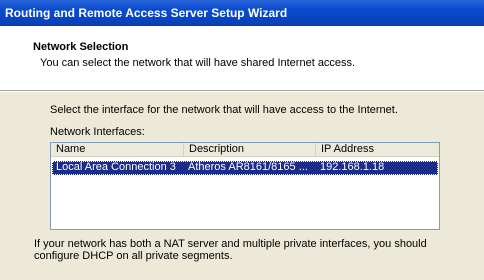  What do you see at coordinates (242, 91) in the screenshot?
I see `header-divider-highlight` at bounding box center [242, 91].